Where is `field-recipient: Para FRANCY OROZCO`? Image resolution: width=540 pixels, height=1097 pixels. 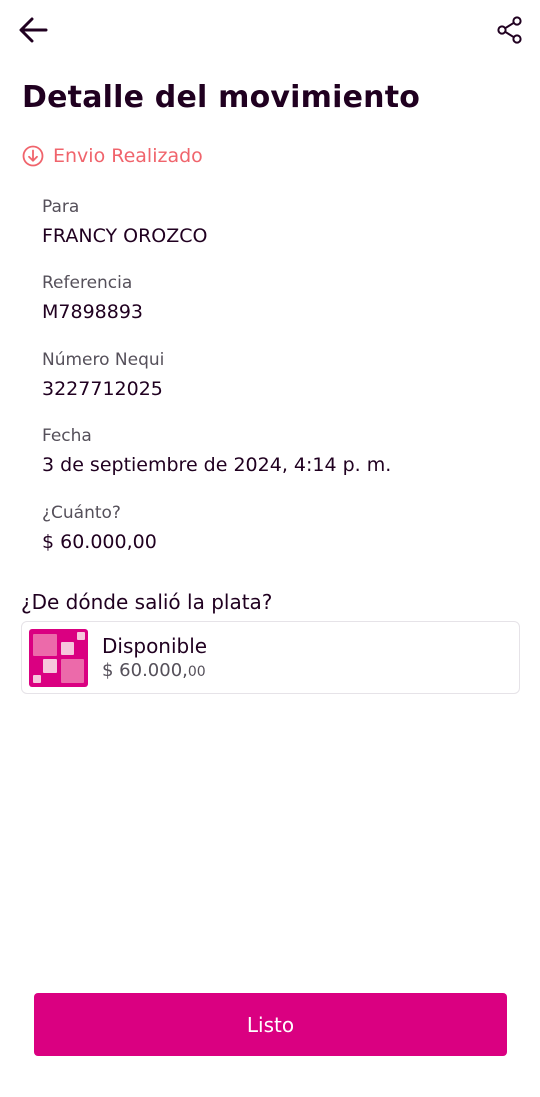 field-recipient: Para FRANCY OROZCO is located at coordinates (125, 222).